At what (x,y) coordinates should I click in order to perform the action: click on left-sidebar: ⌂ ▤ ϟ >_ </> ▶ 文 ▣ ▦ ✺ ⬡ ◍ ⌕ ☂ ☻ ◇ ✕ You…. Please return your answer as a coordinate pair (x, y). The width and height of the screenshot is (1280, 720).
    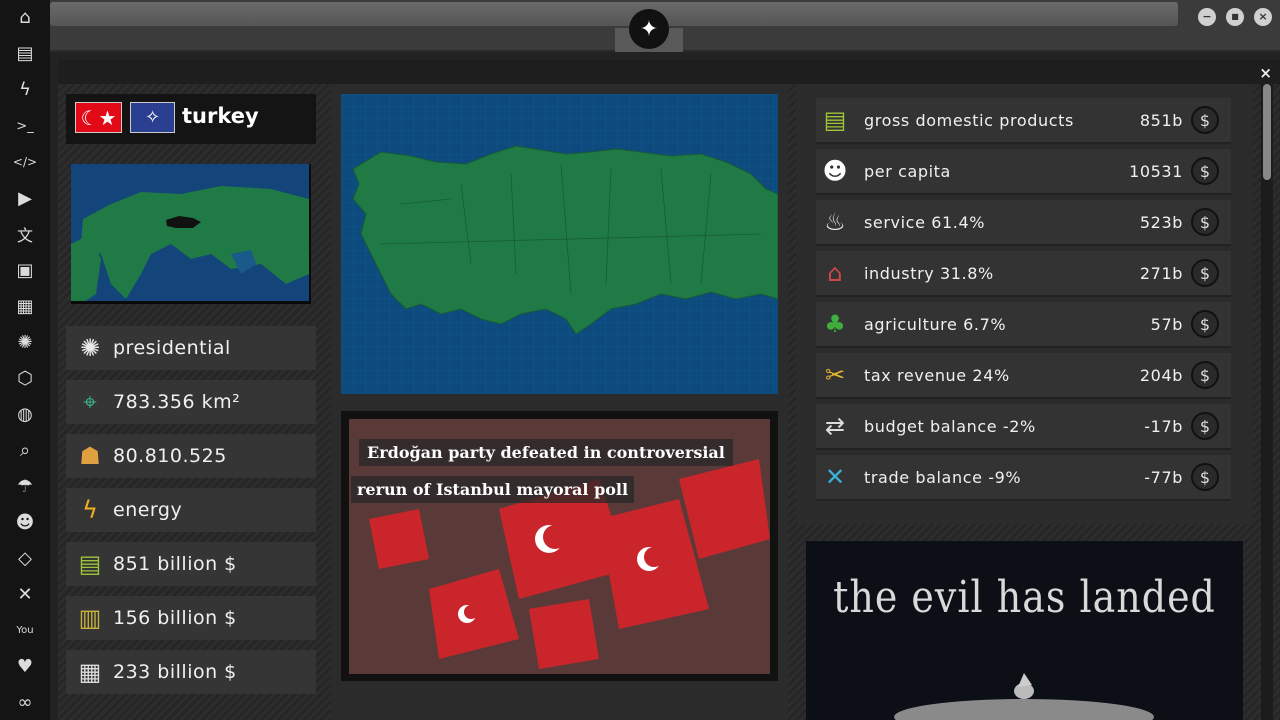
    Looking at the image, I should click on (25, 360).